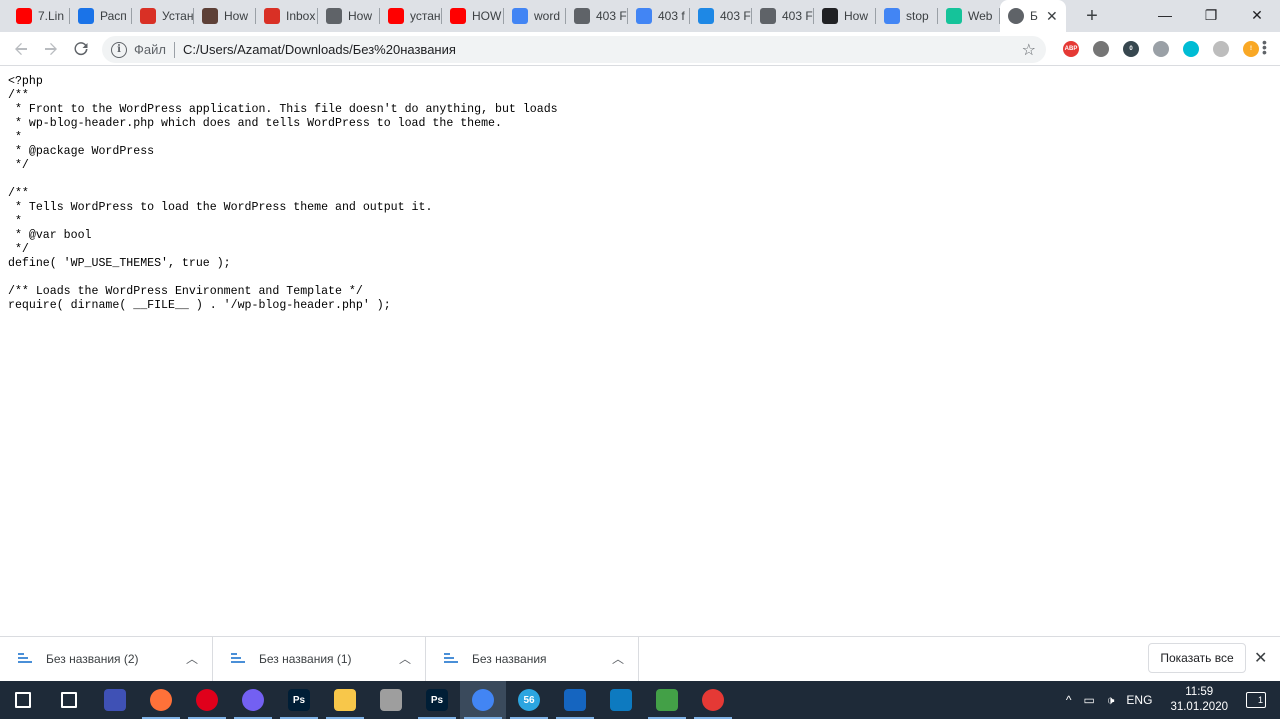  What do you see at coordinates (411, 16) in the screenshot?
I see `browser-tab: устан` at bounding box center [411, 16].